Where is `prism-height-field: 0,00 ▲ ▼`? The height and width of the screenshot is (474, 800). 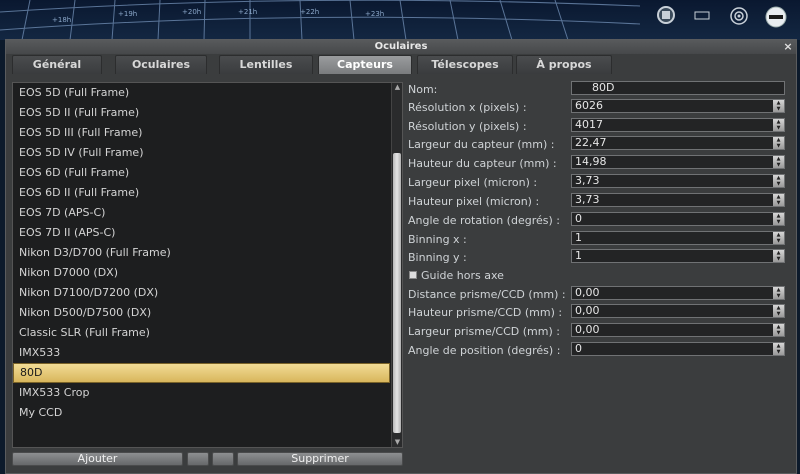
prism-height-field: 0,00 ▲ ▼ is located at coordinates (678, 311).